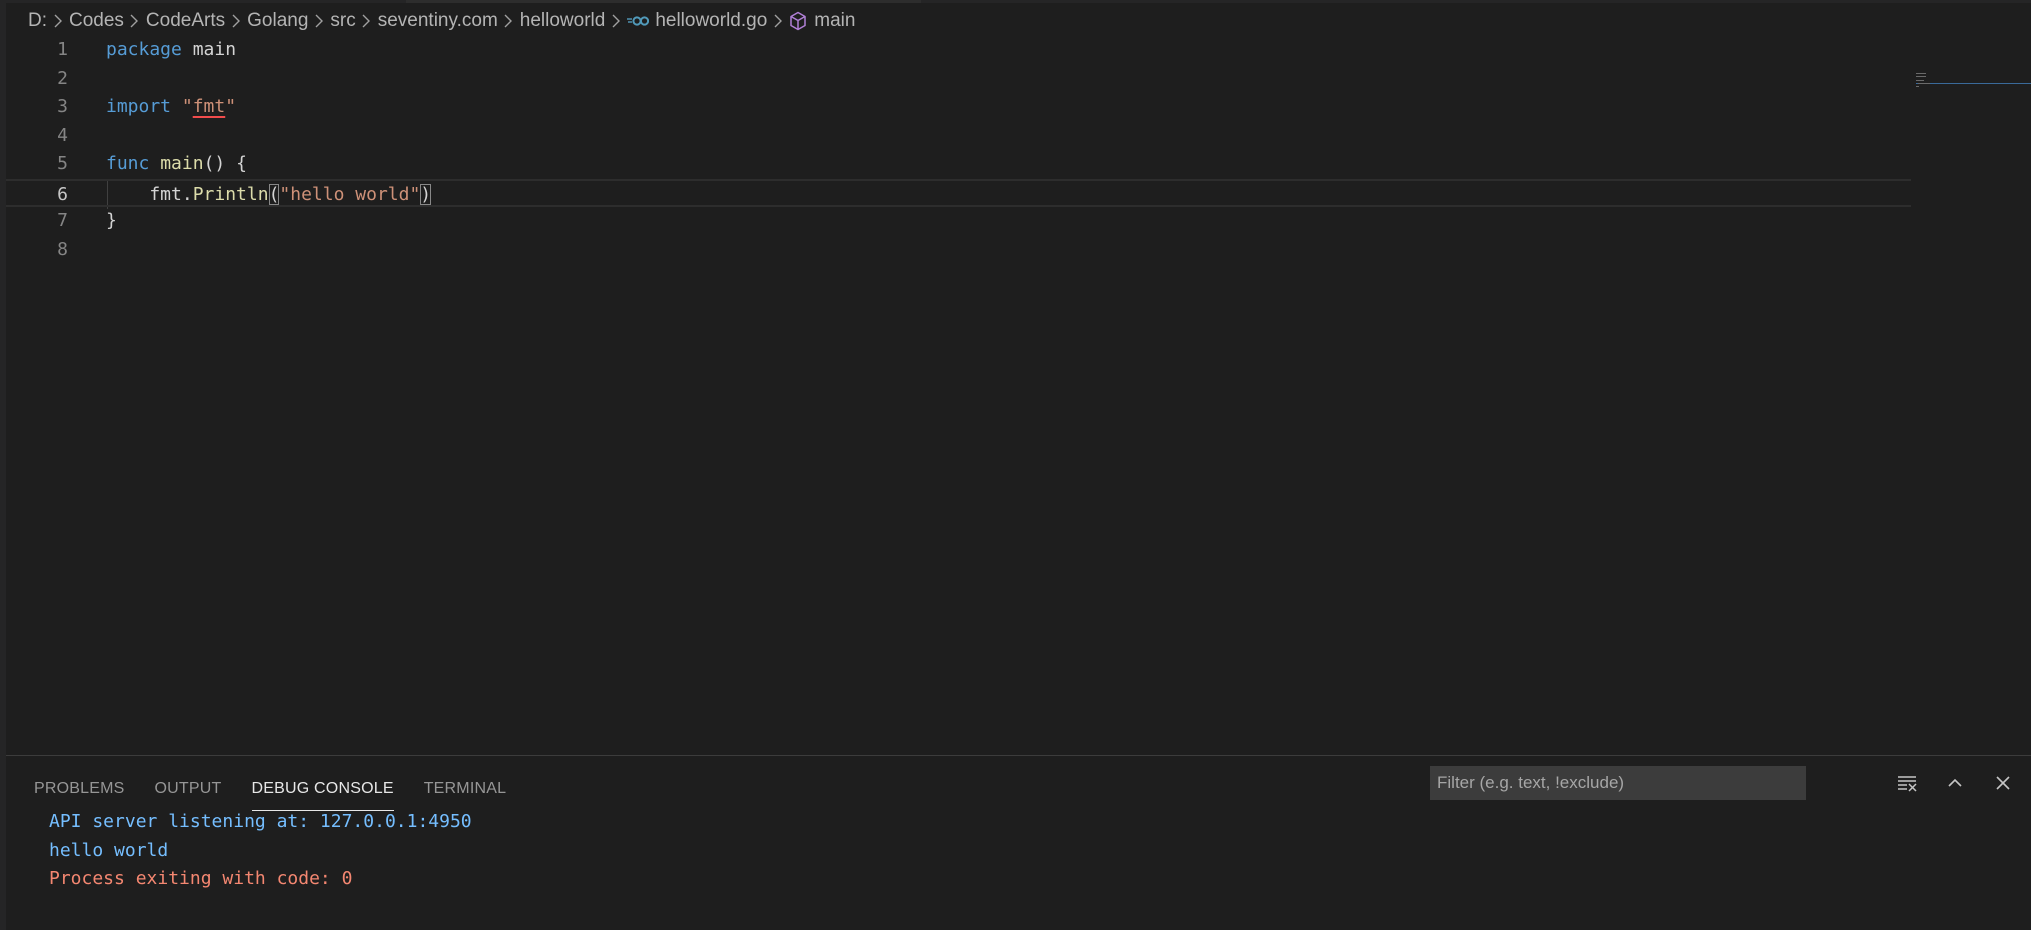 The image size is (2031, 930). I want to click on code-text: import "fmt", so click(171, 107).